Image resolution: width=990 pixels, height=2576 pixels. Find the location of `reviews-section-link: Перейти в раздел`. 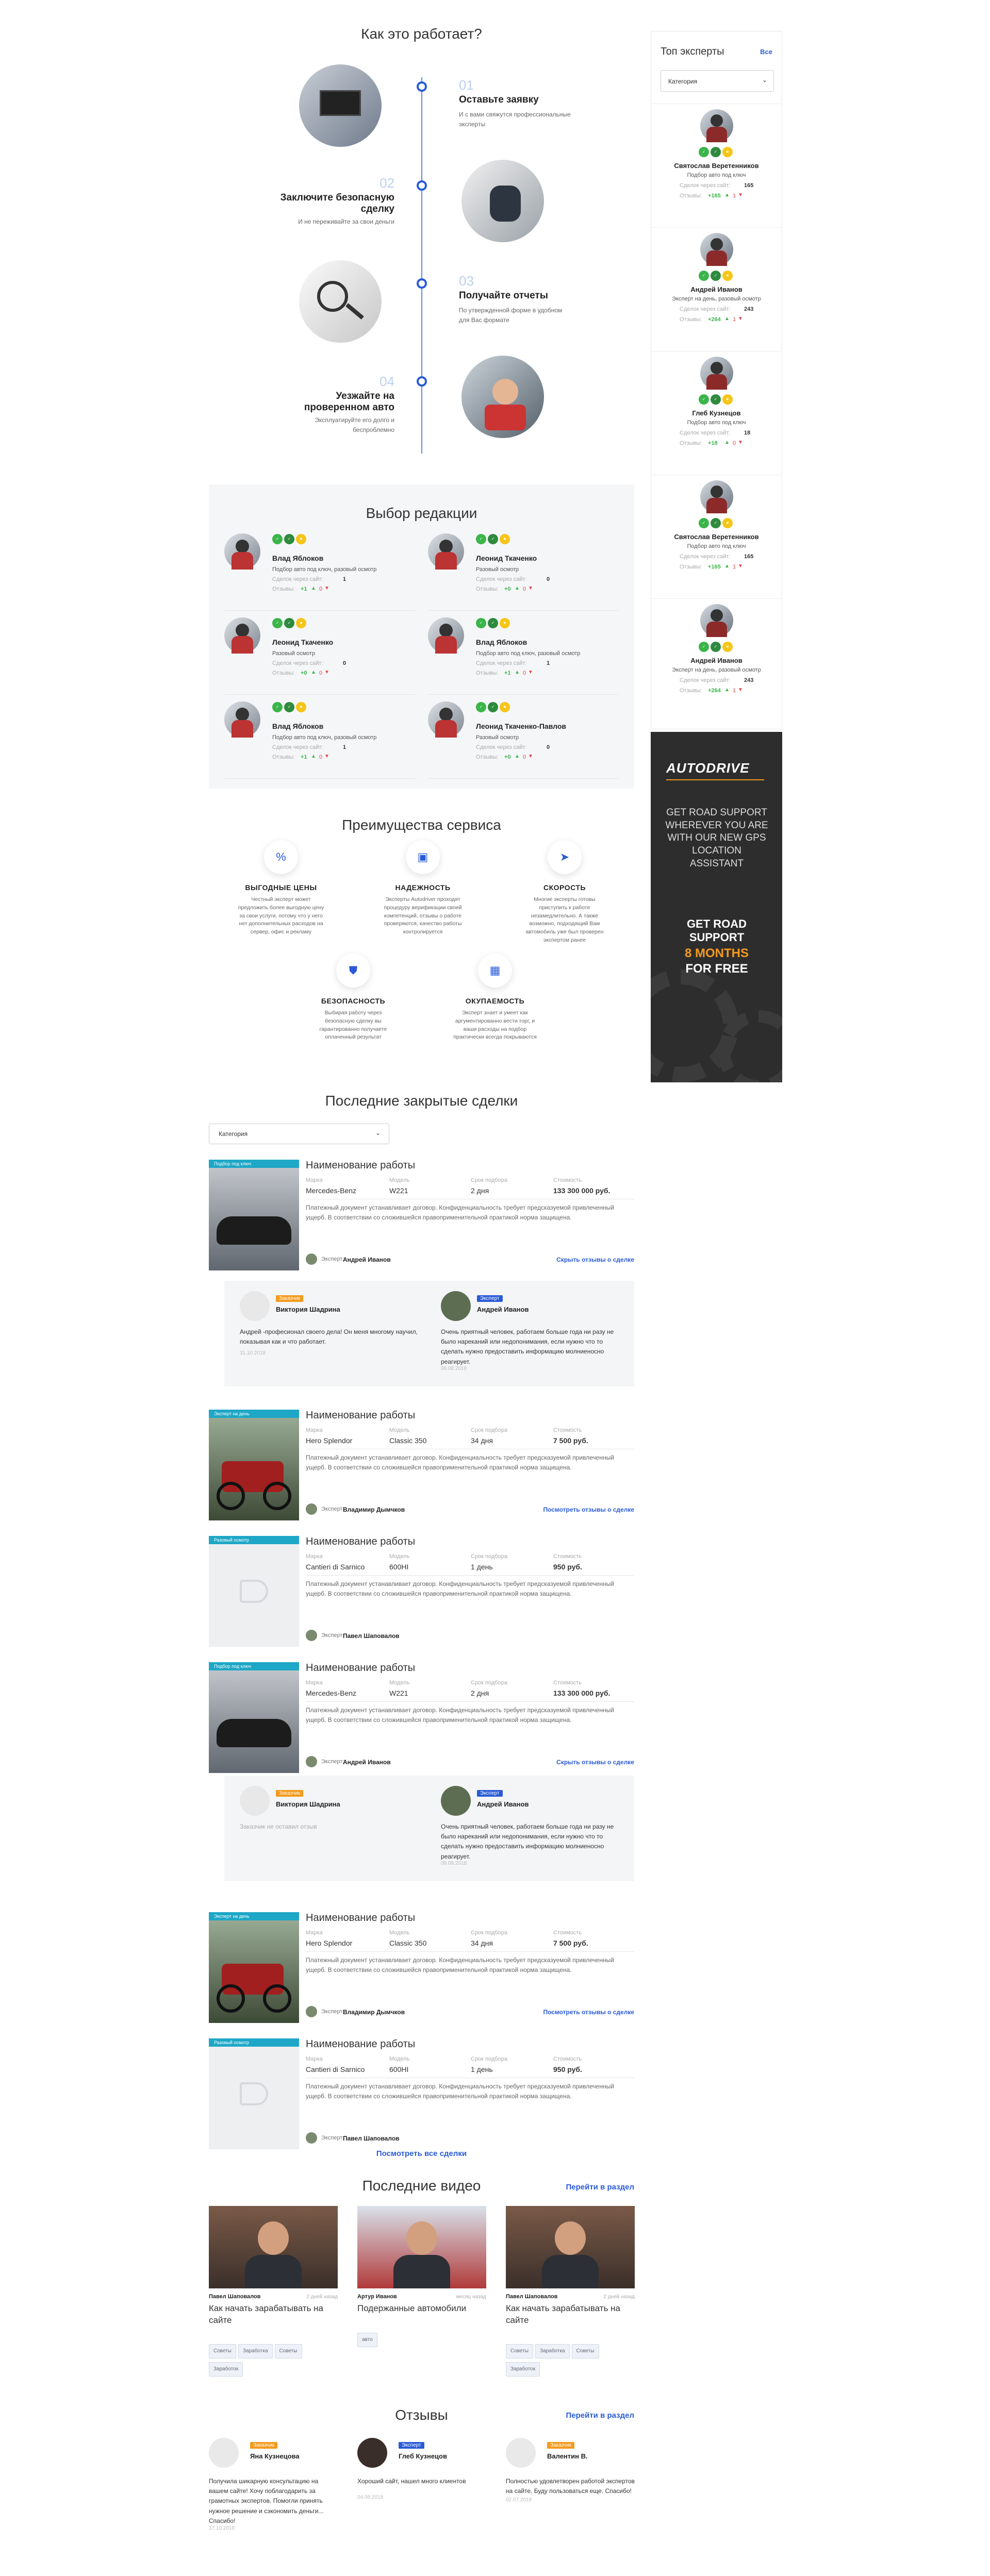

reviews-section-link: Перейти в раздел is located at coordinates (600, 2415).